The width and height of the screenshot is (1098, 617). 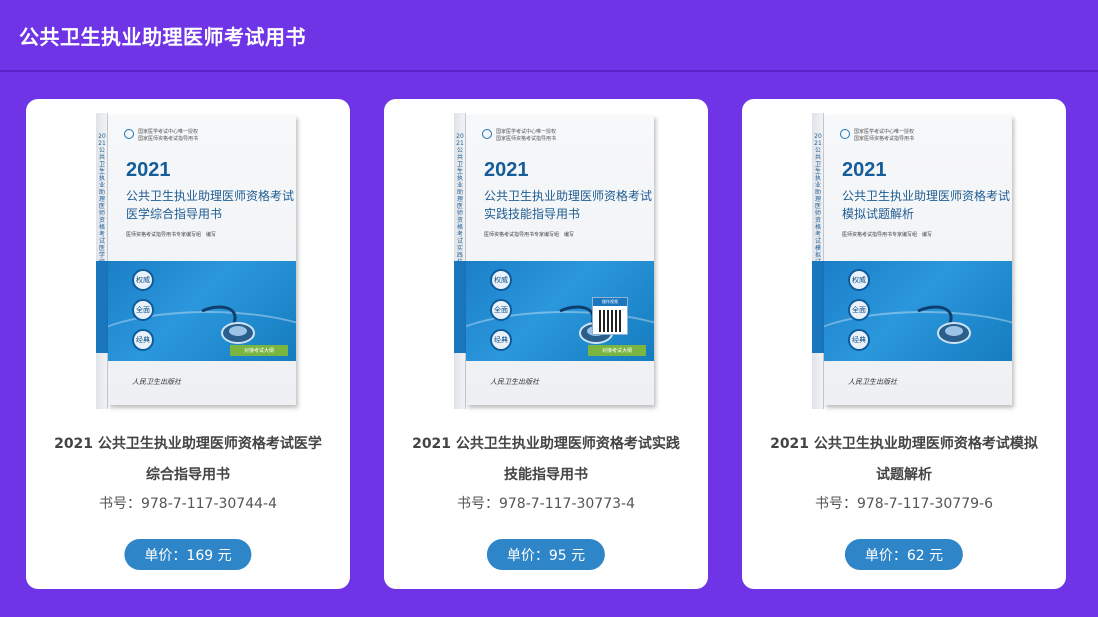 What do you see at coordinates (546, 554) in the screenshot?
I see `price-button: 单价：95 元` at bounding box center [546, 554].